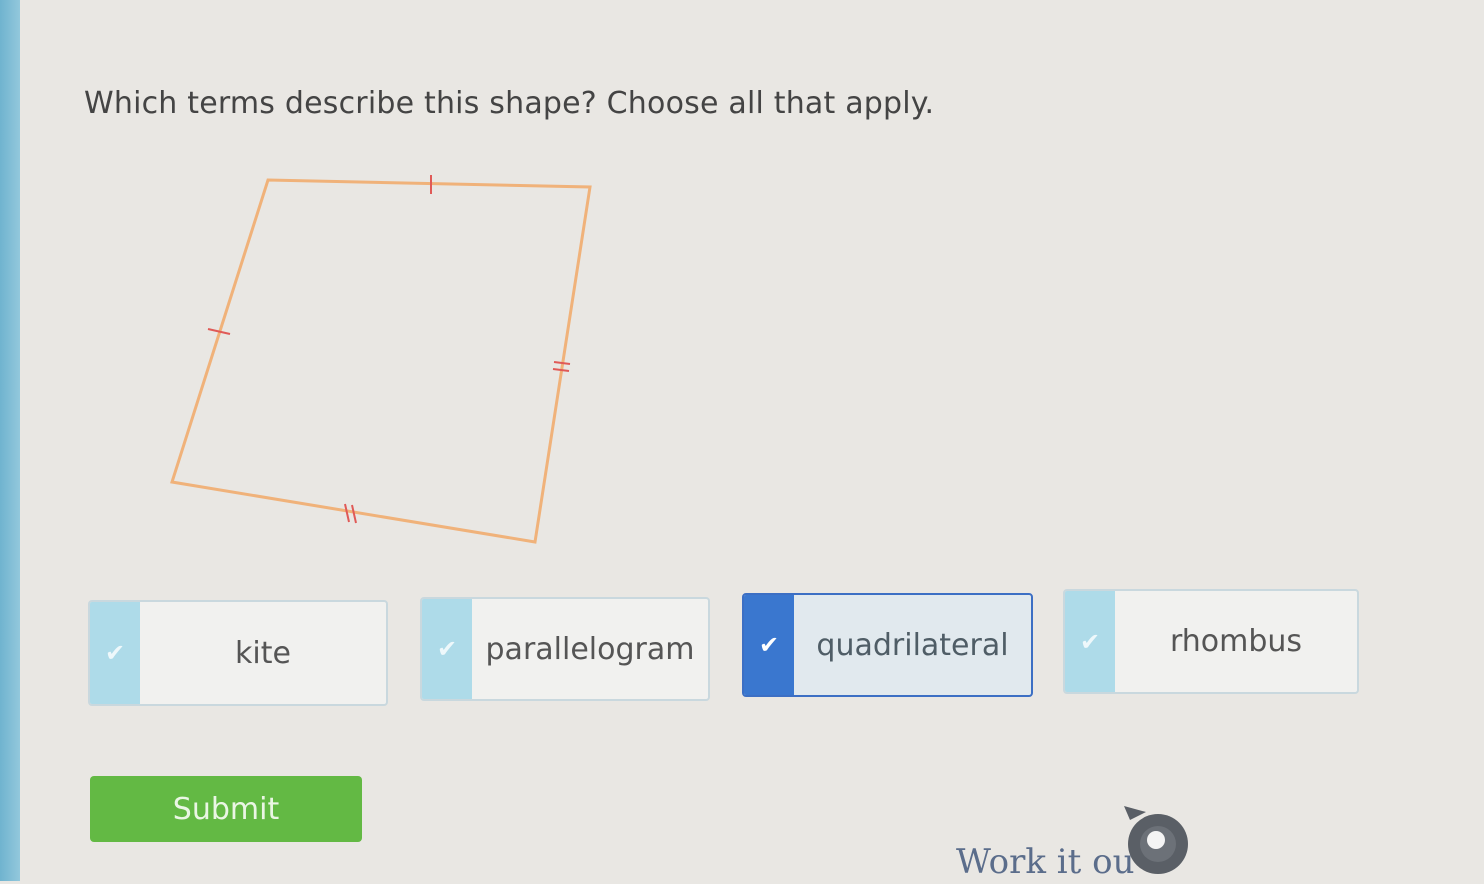 The height and width of the screenshot is (884, 1484). Describe the element at coordinates (1236, 641) in the screenshot. I see `choice-label-rhombus: rhombus` at that location.